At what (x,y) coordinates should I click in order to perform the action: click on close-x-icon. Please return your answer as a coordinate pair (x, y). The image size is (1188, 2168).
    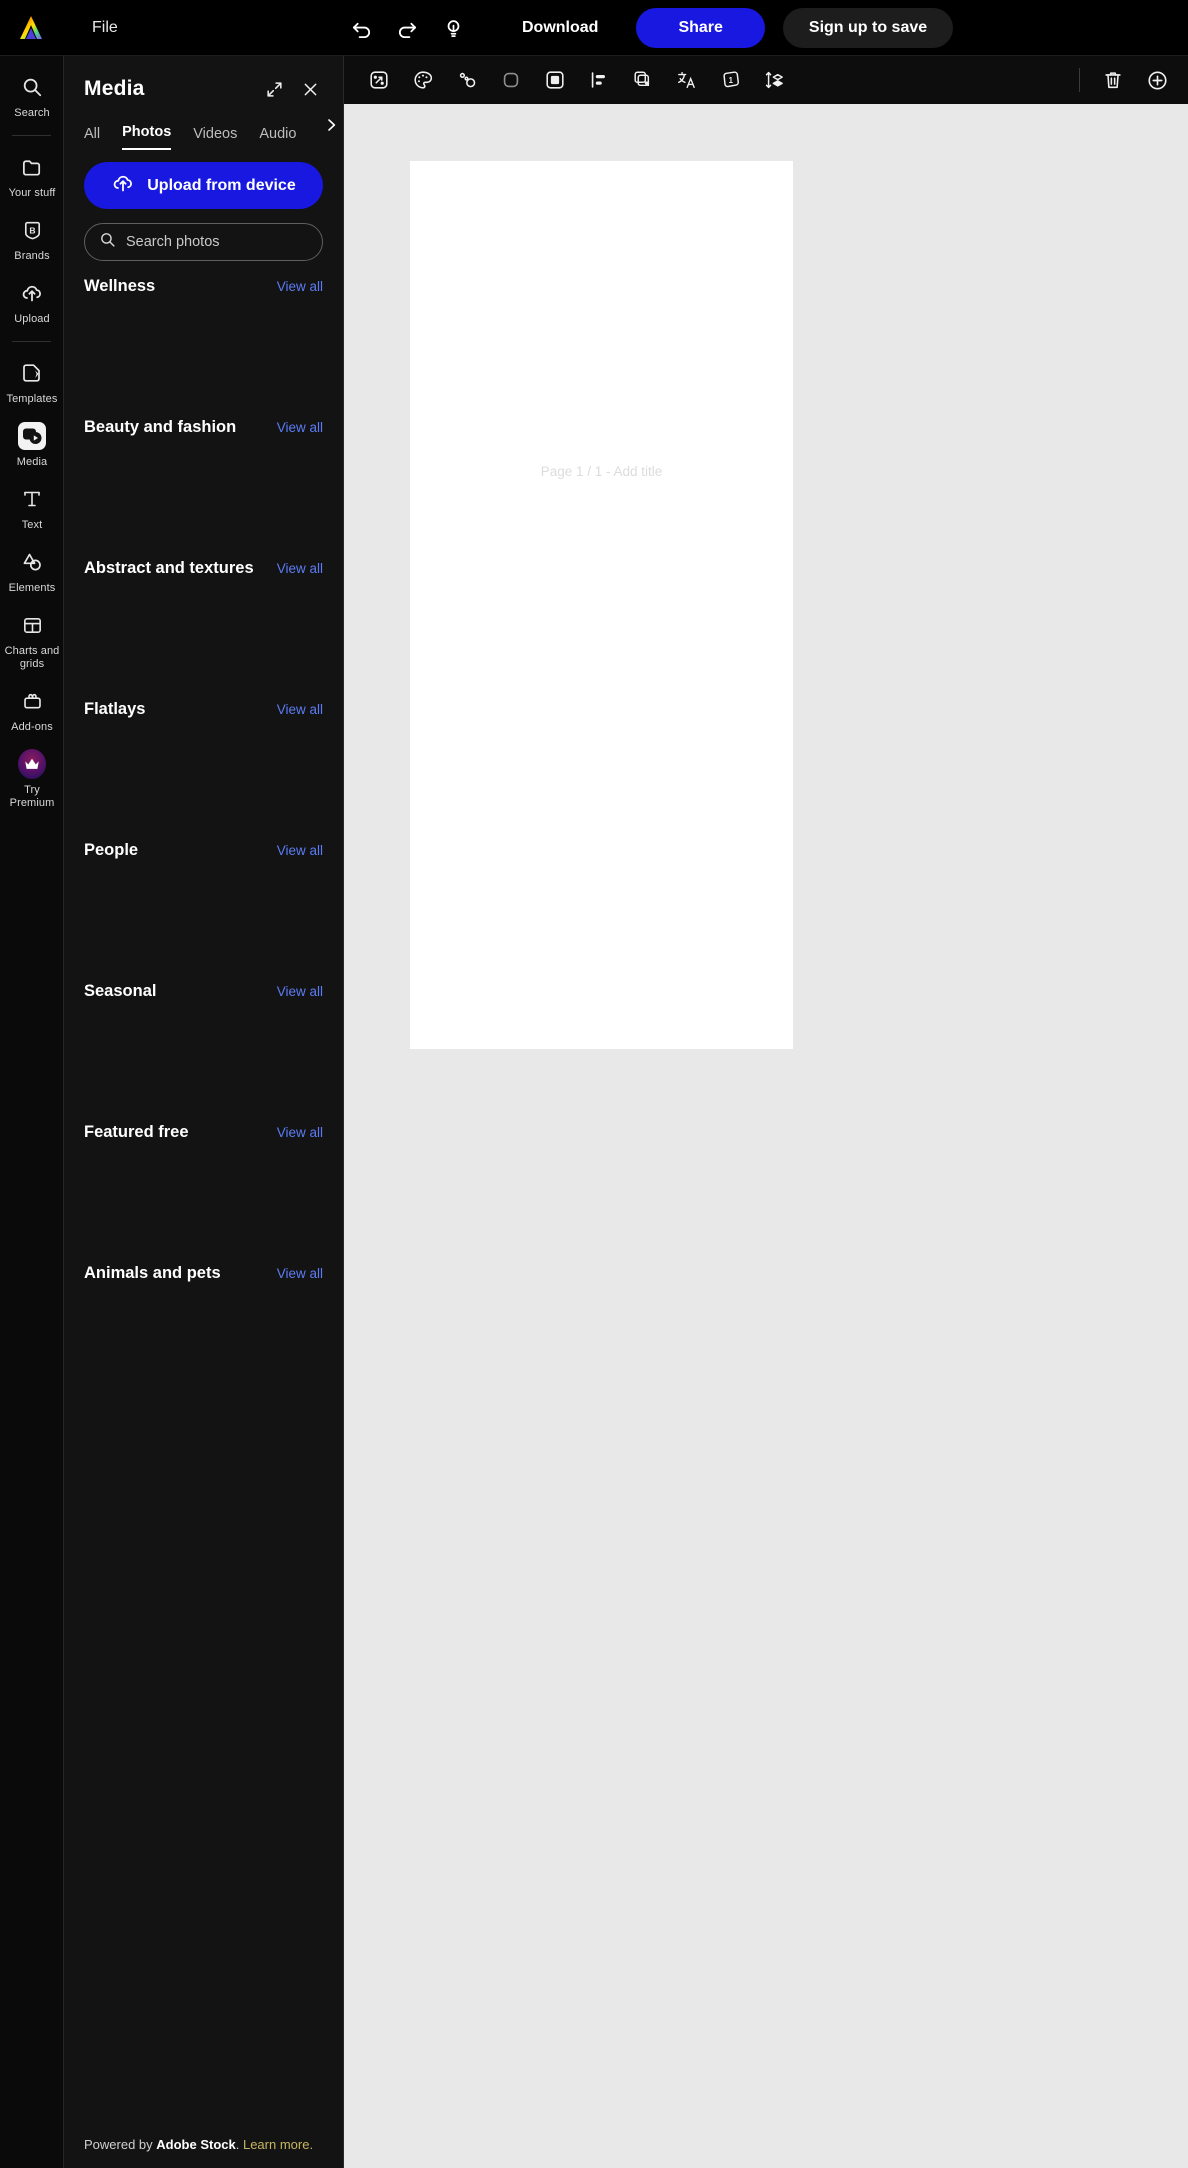
    Looking at the image, I should click on (310, 89).